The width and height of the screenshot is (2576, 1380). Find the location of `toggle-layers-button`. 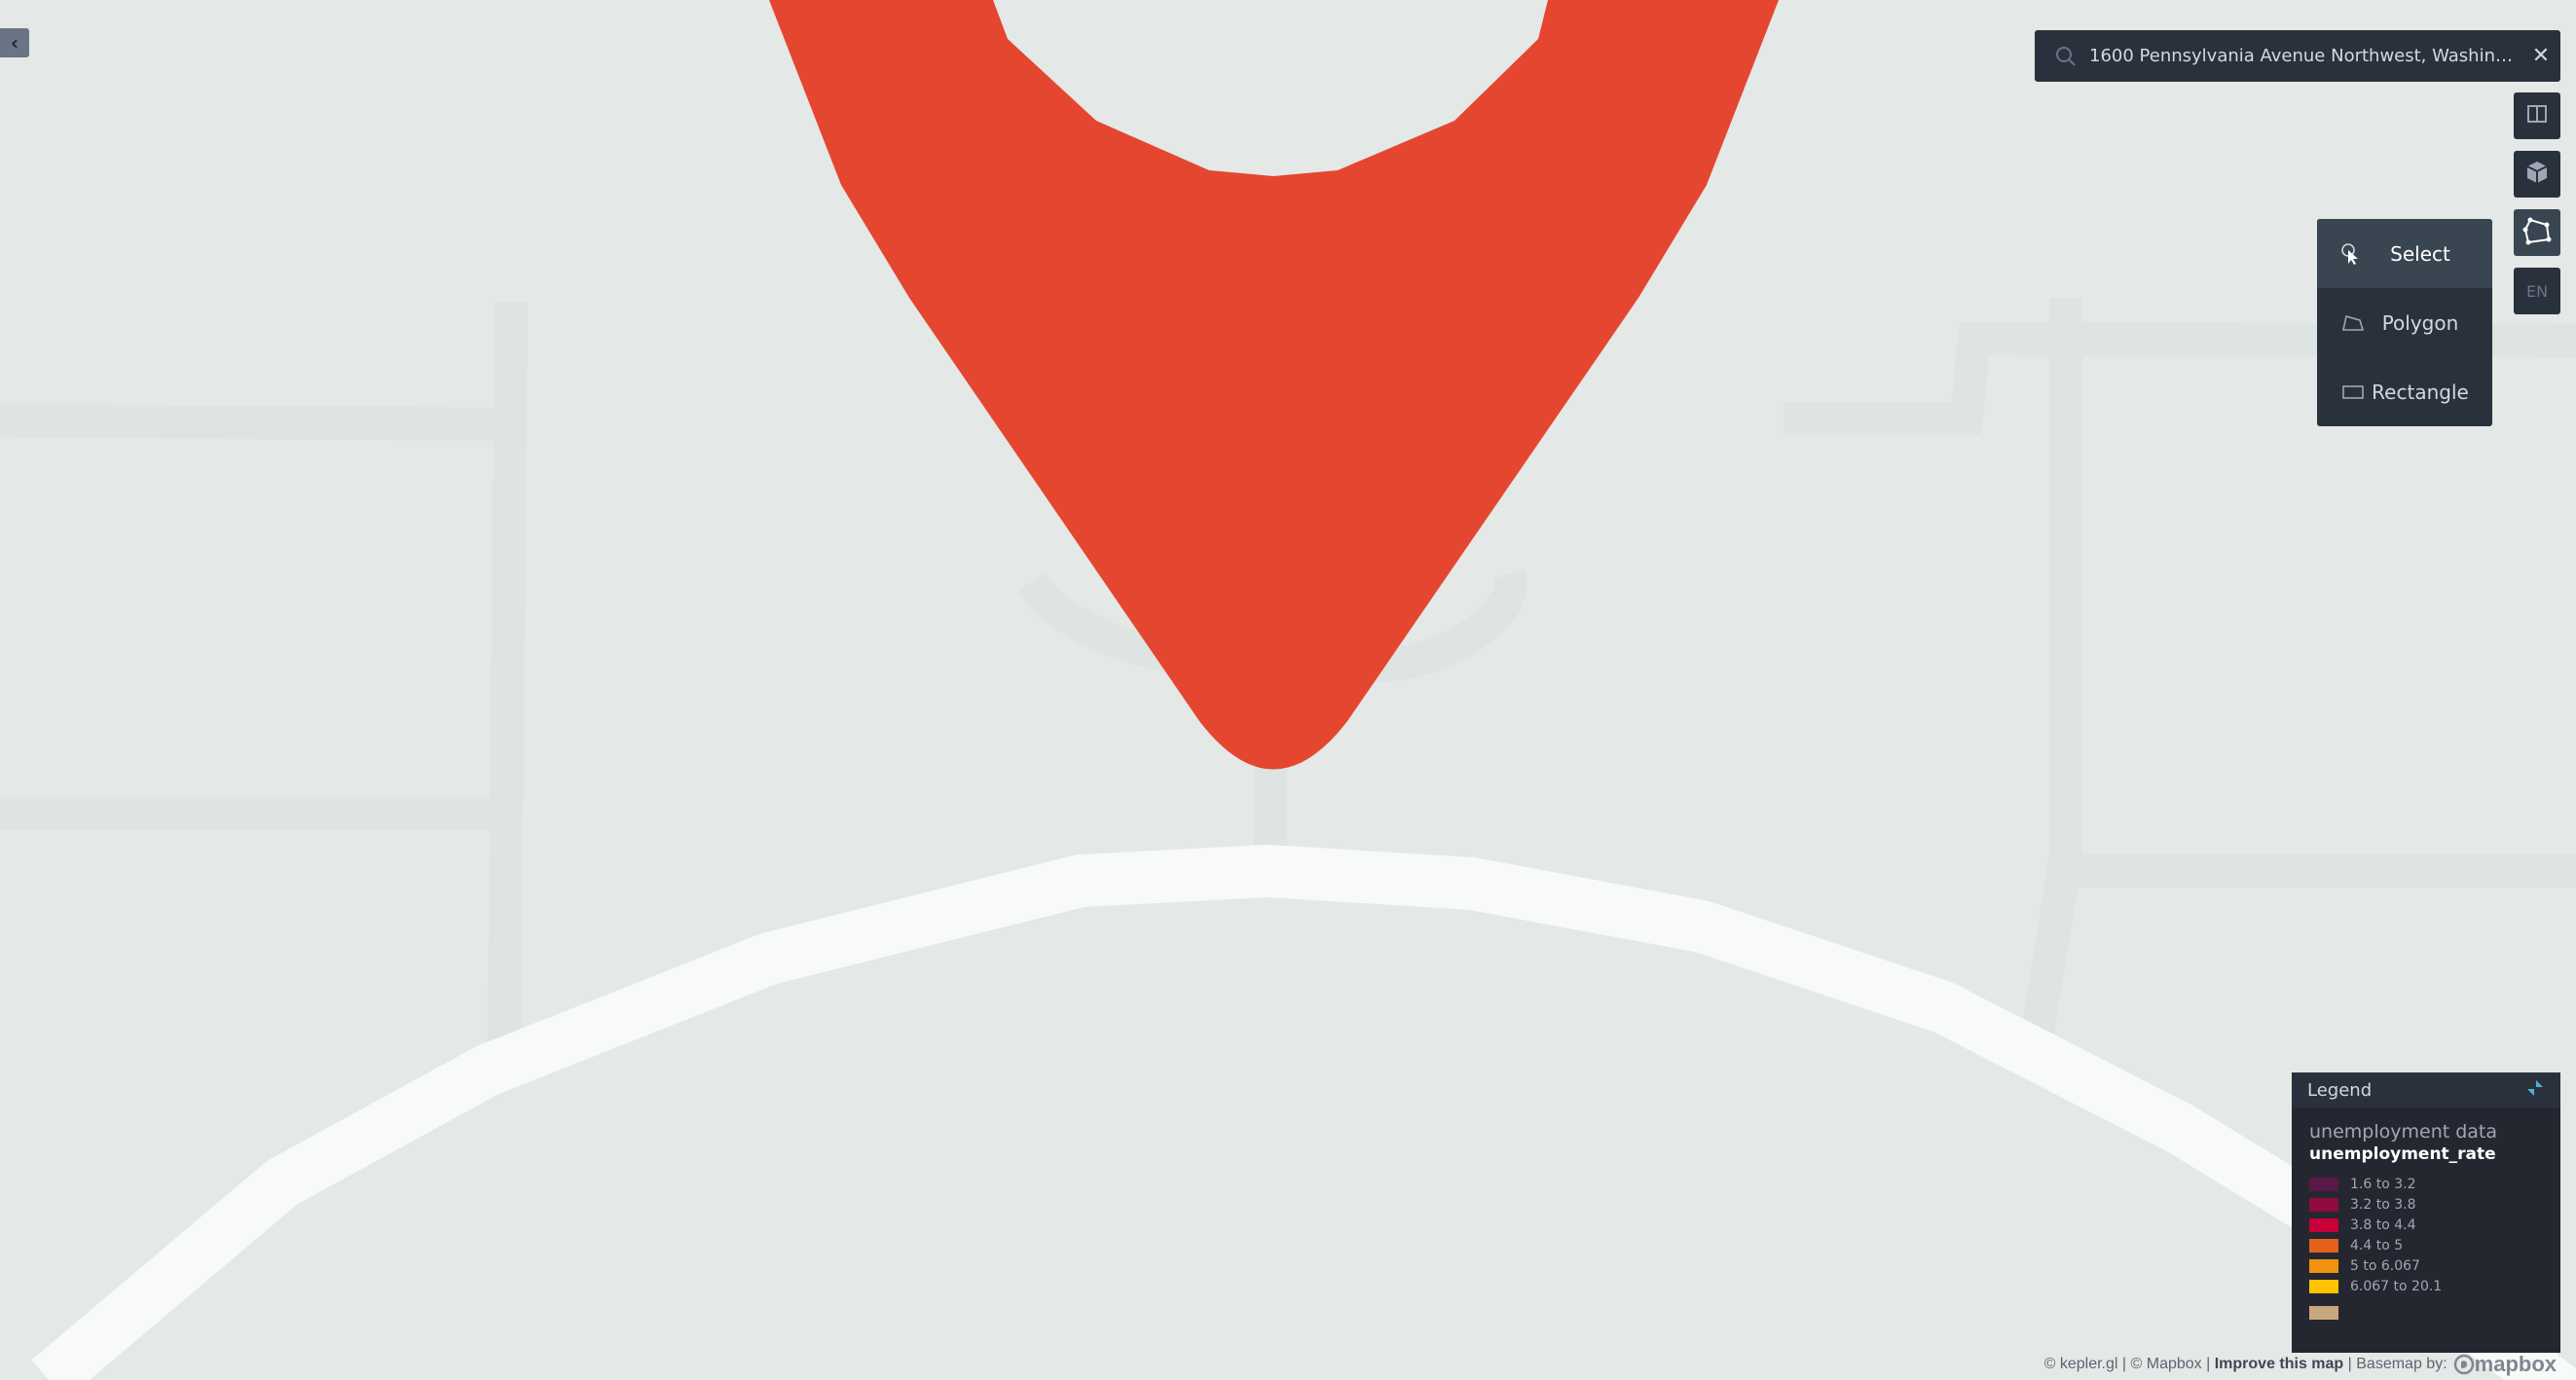

toggle-layers-button is located at coordinates (2537, 174).